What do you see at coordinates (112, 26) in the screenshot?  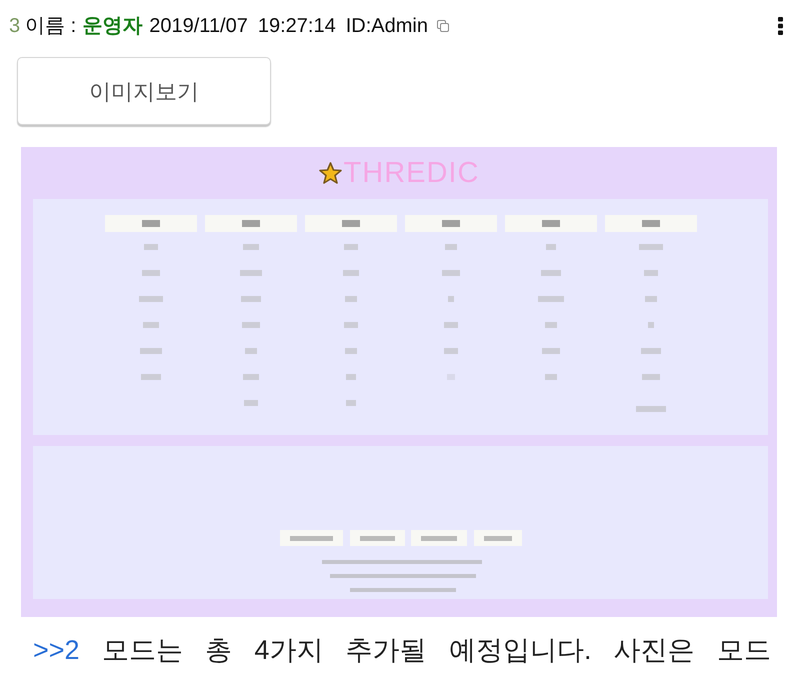 I see `author-name: 운영자` at bounding box center [112, 26].